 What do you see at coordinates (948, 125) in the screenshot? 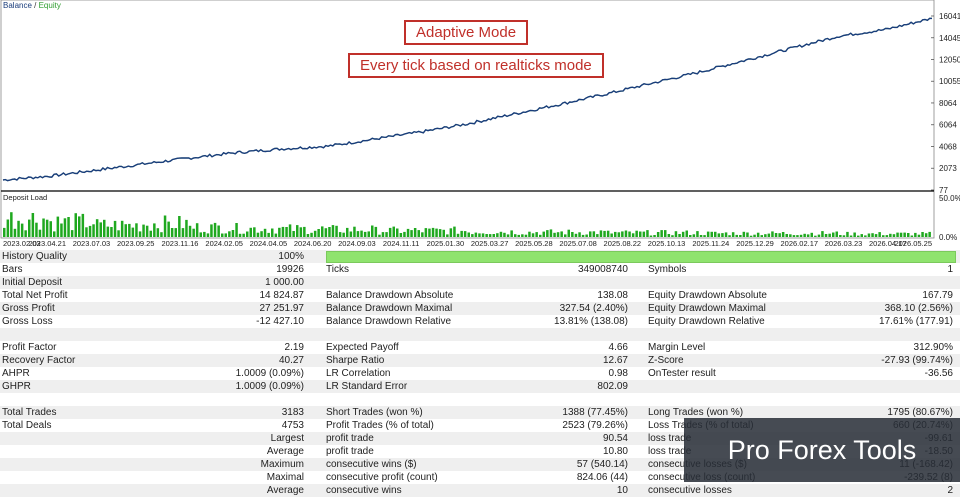
I see `y-tick-label: 6064` at bounding box center [948, 125].